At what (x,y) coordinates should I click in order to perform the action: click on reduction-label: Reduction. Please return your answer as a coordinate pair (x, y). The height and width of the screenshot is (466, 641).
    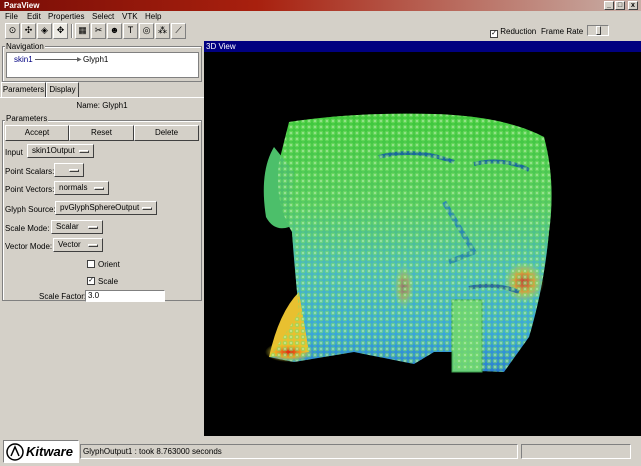
    Looking at the image, I should click on (518, 31).